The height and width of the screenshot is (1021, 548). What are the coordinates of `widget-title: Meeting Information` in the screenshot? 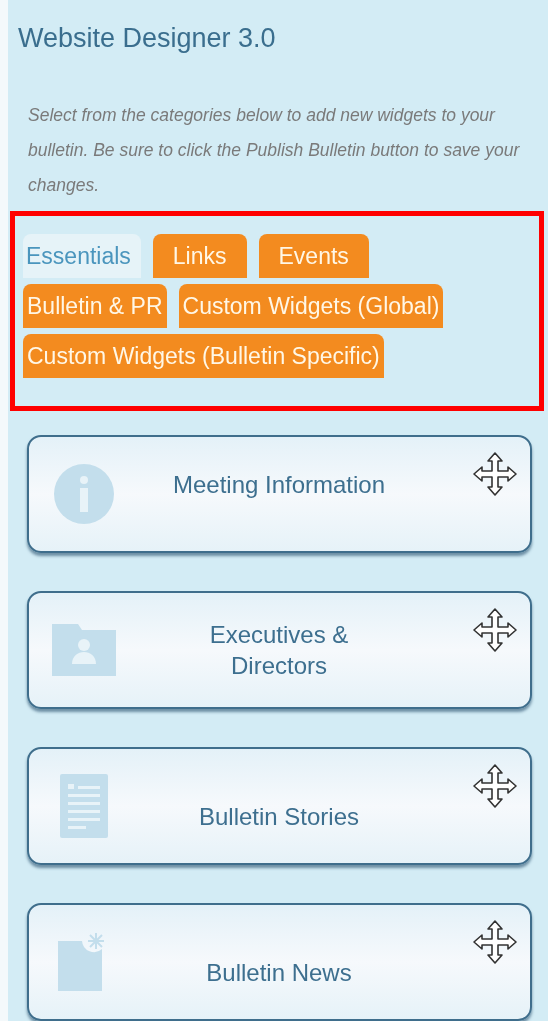 It's located at (279, 484).